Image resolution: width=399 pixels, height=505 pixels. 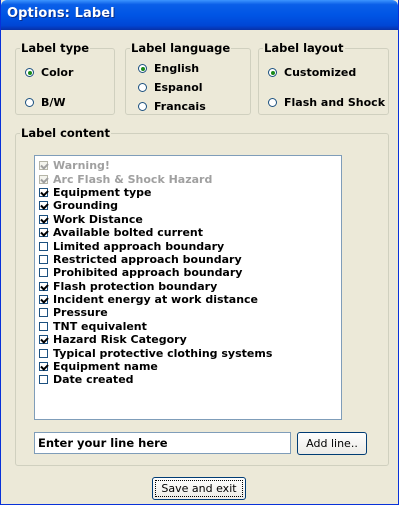 What do you see at coordinates (147, 259) in the screenshot?
I see `checklist-item-label: Restricted approach boundary` at bounding box center [147, 259].